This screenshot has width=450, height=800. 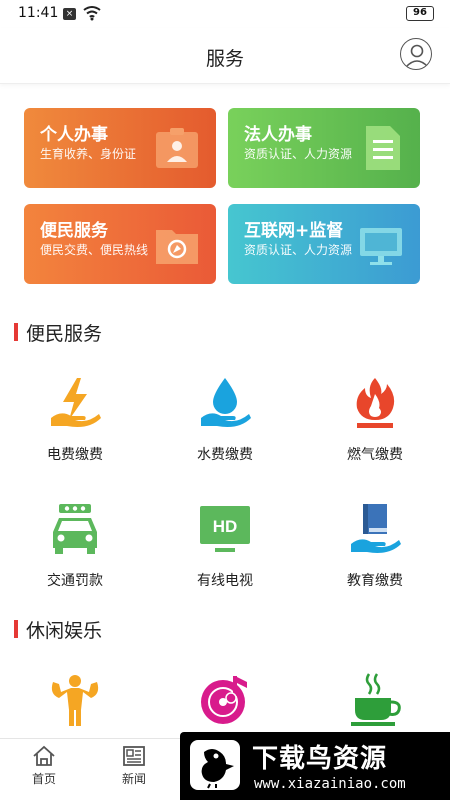 I want to click on fitness-icon, so click(x=75, y=700).